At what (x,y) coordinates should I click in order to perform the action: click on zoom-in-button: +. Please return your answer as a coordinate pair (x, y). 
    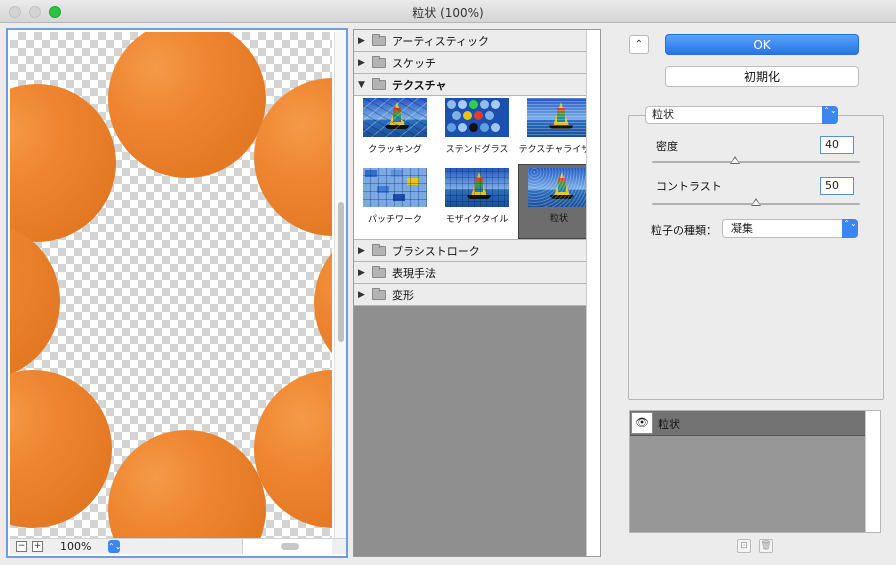
    Looking at the image, I should click on (37, 546).